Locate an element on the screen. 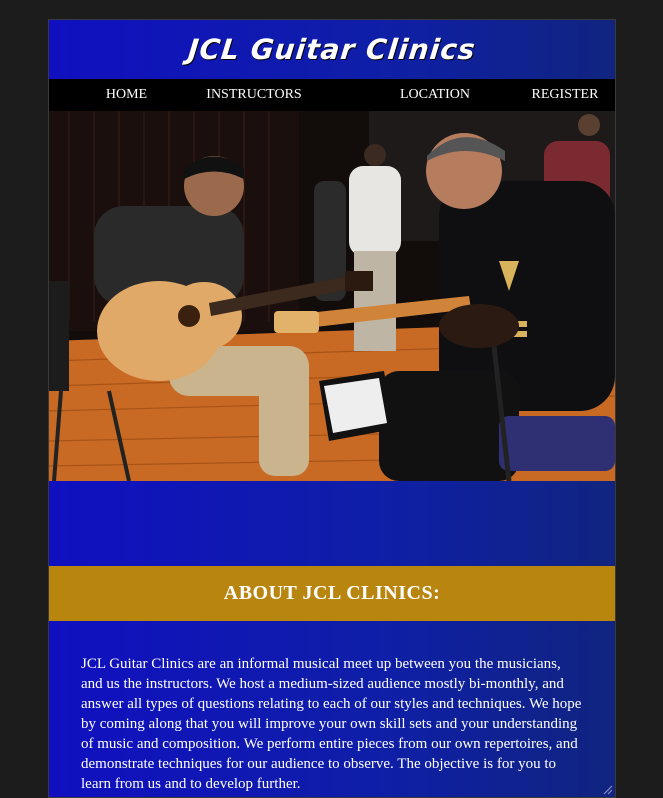 Image resolution: width=663 pixels, height=798 pixels. nav-instructors: INSTRUCTORS is located at coordinates (254, 95).